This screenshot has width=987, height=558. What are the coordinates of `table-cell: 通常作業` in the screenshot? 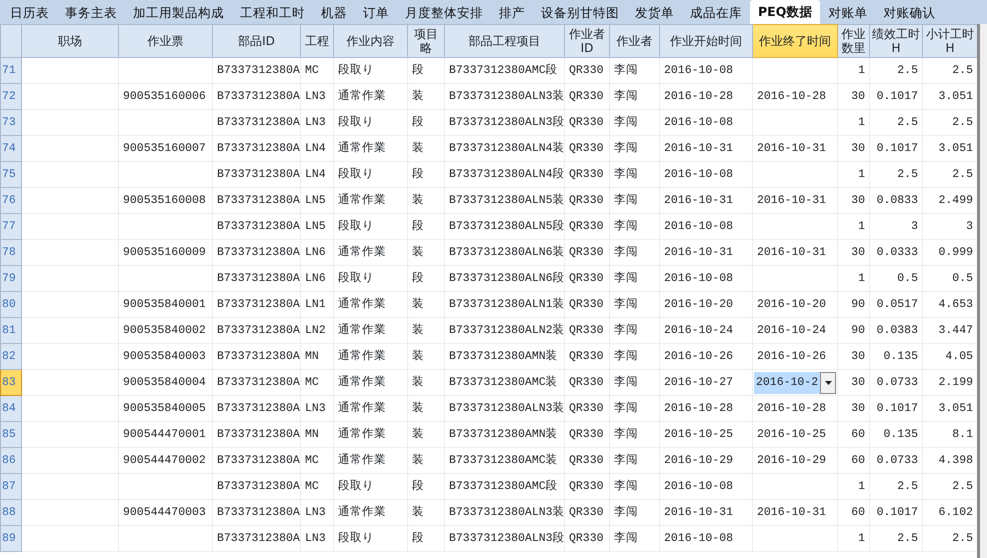 It's located at (371, 253).